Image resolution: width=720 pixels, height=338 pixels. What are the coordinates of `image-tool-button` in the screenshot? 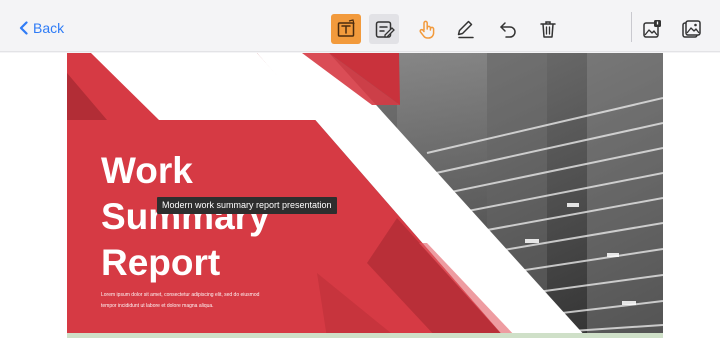 It's located at (691, 29).